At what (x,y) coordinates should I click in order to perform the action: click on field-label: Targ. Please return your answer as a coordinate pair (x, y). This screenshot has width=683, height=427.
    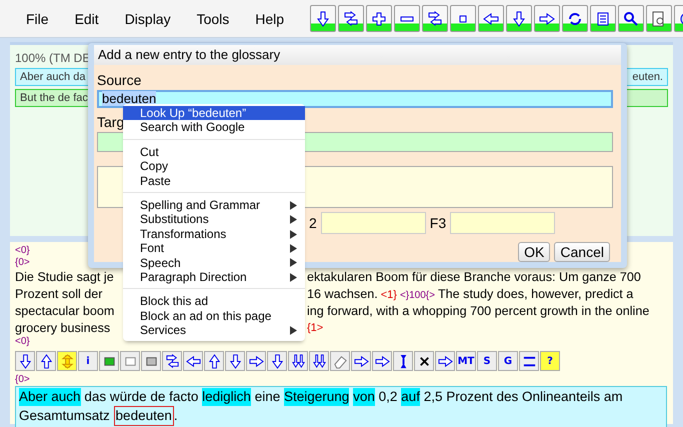
    Looking at the image, I should click on (110, 122).